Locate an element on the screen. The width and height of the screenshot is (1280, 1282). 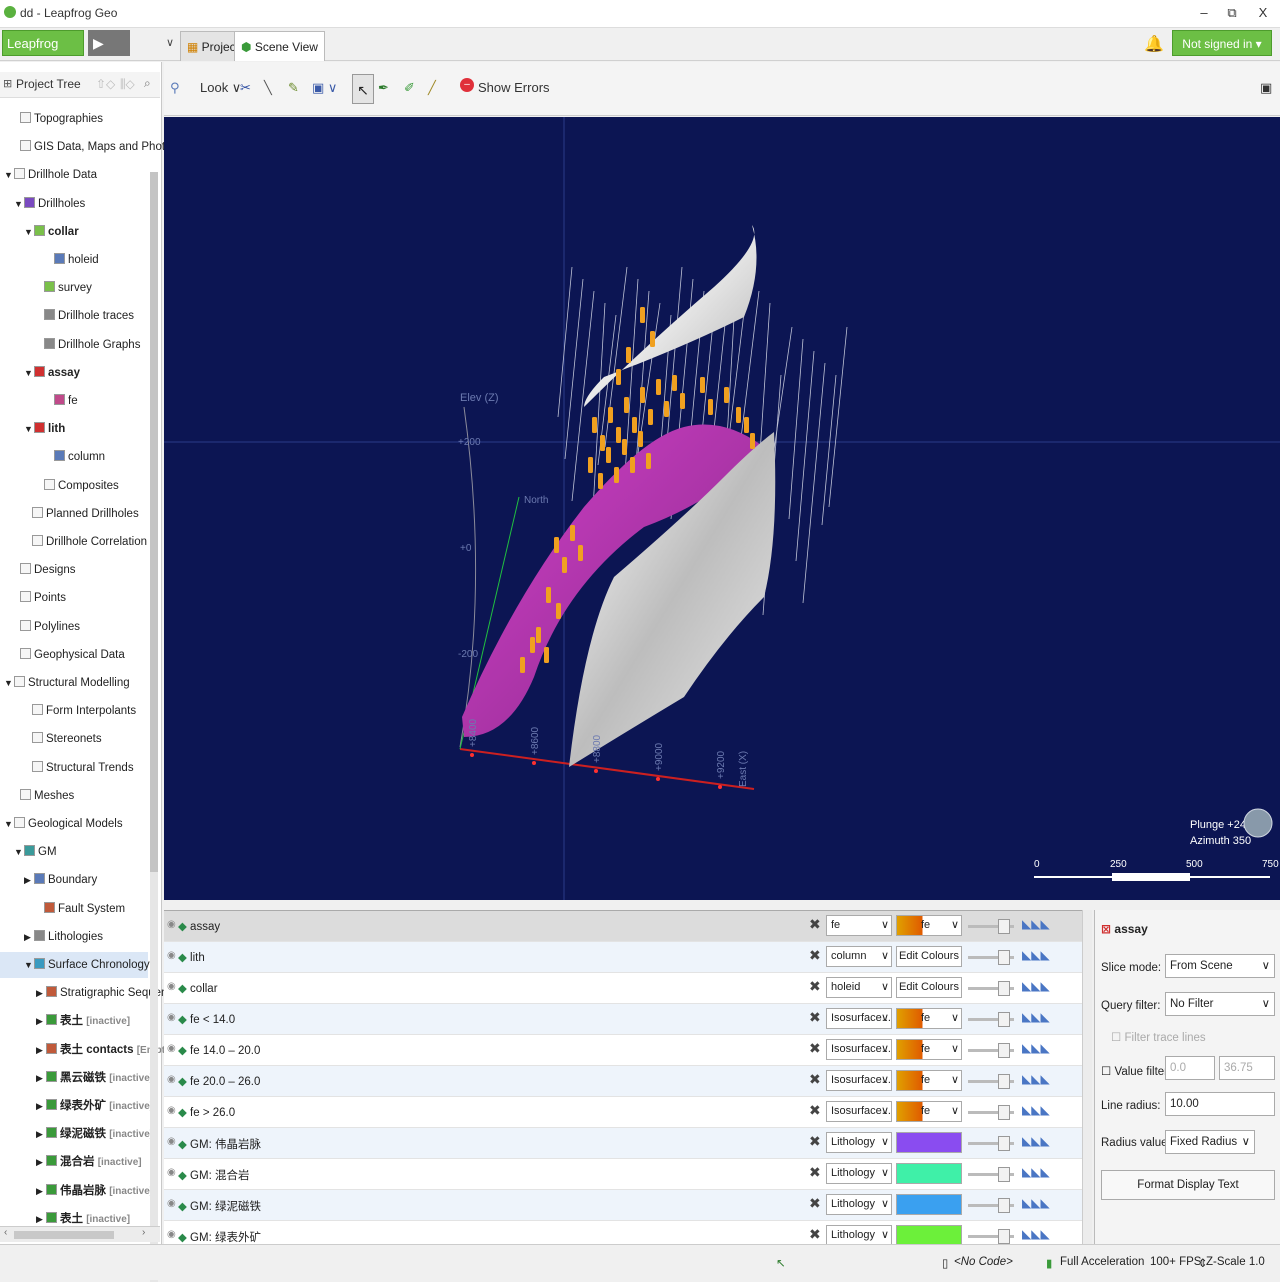
value-min-input: 0.0 is located at coordinates (1190, 1068).